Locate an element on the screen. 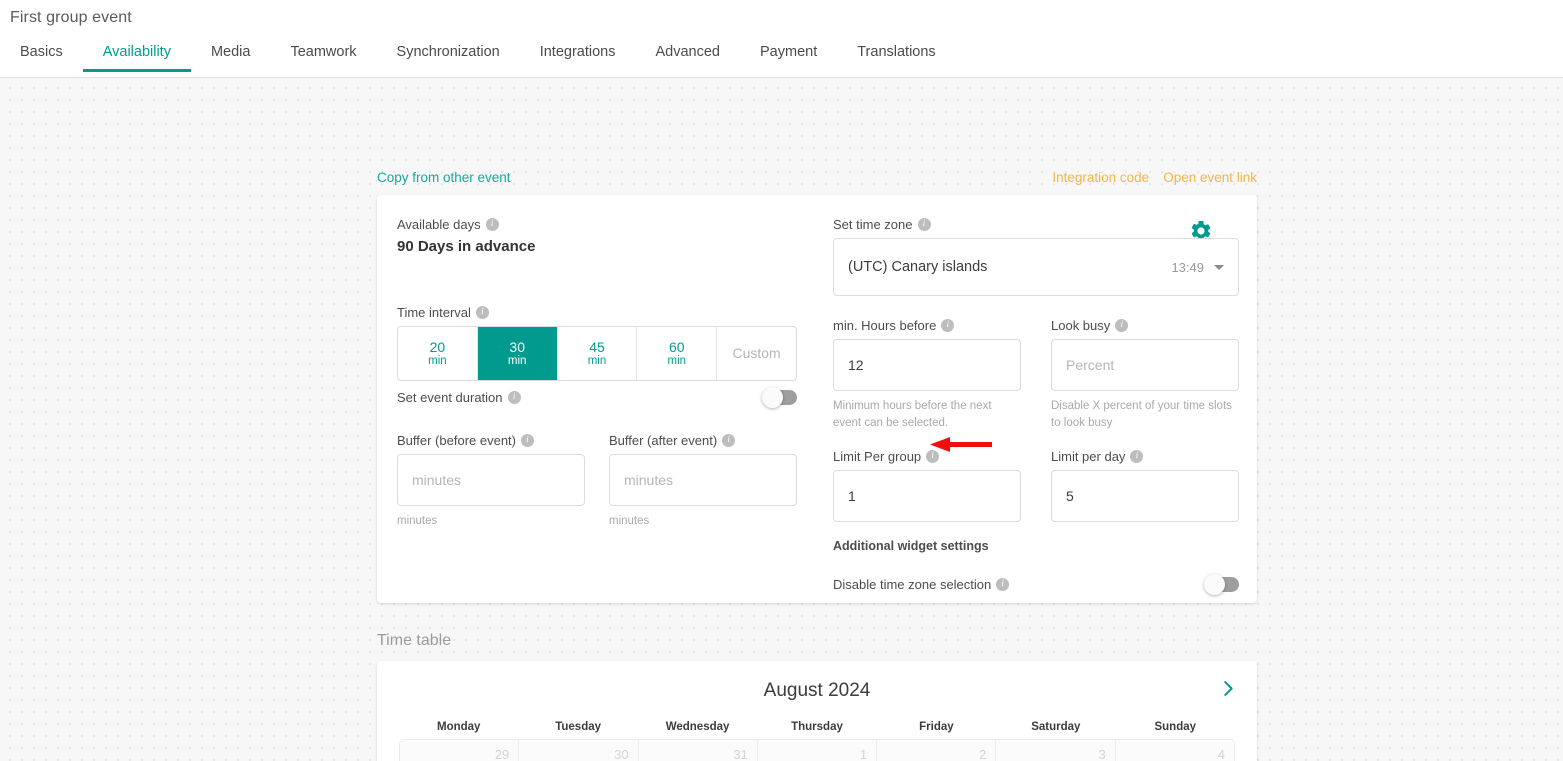 The height and width of the screenshot is (761, 1563). timezone-clock: 13:49 is located at coordinates (1187, 267).